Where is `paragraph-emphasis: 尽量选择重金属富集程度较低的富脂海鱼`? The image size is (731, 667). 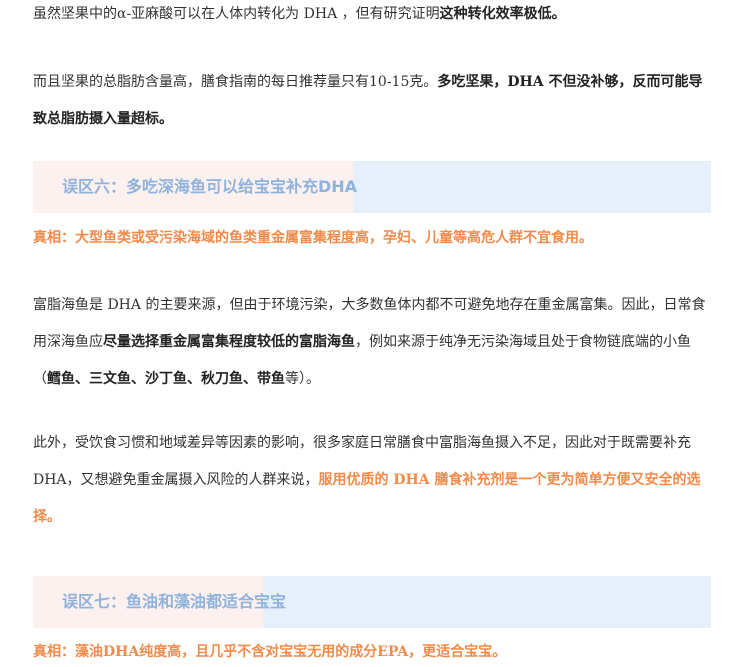
paragraph-emphasis: 尽量选择重金属富集程度较低的富脂海鱼 is located at coordinates (229, 342).